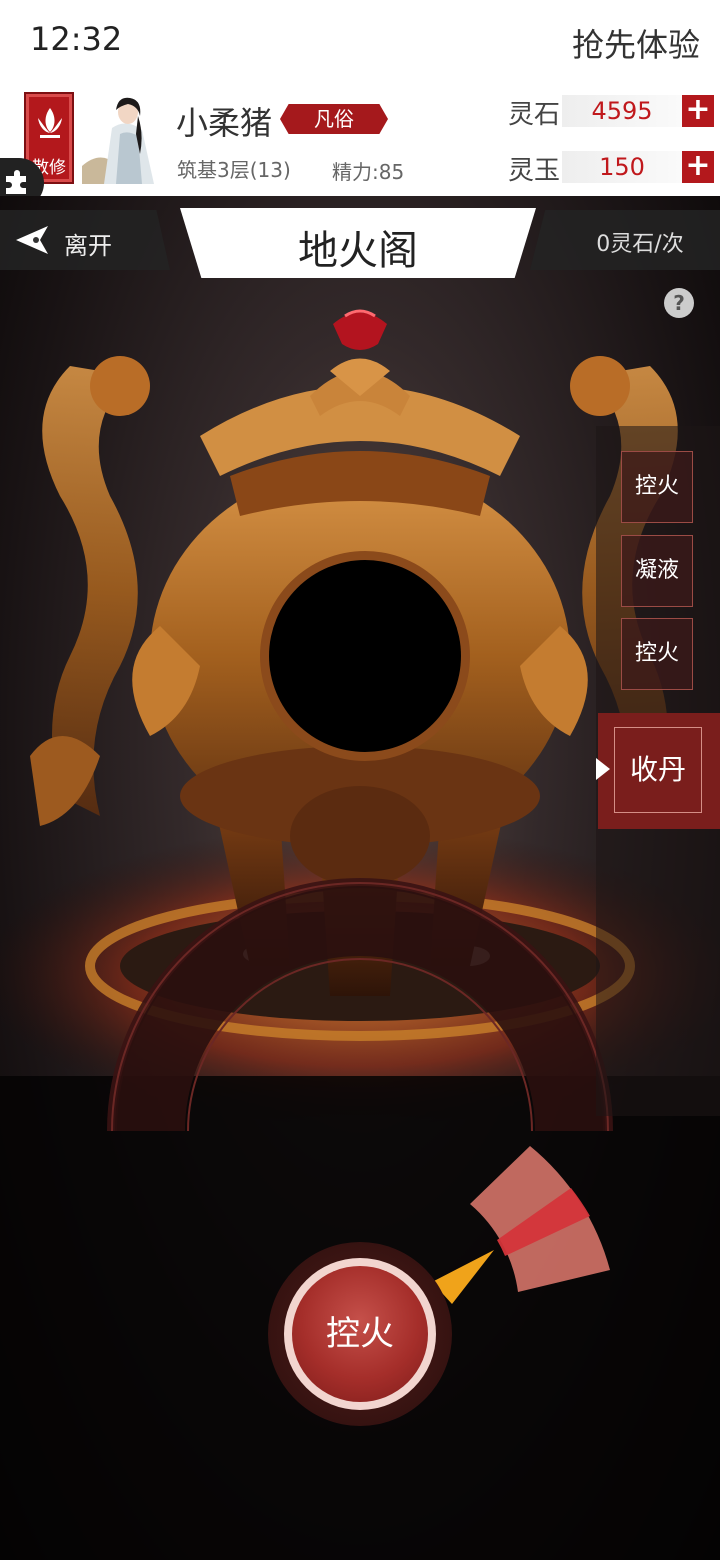 The image size is (720, 1560). I want to click on cost-display: 0灵石/次, so click(625, 240).